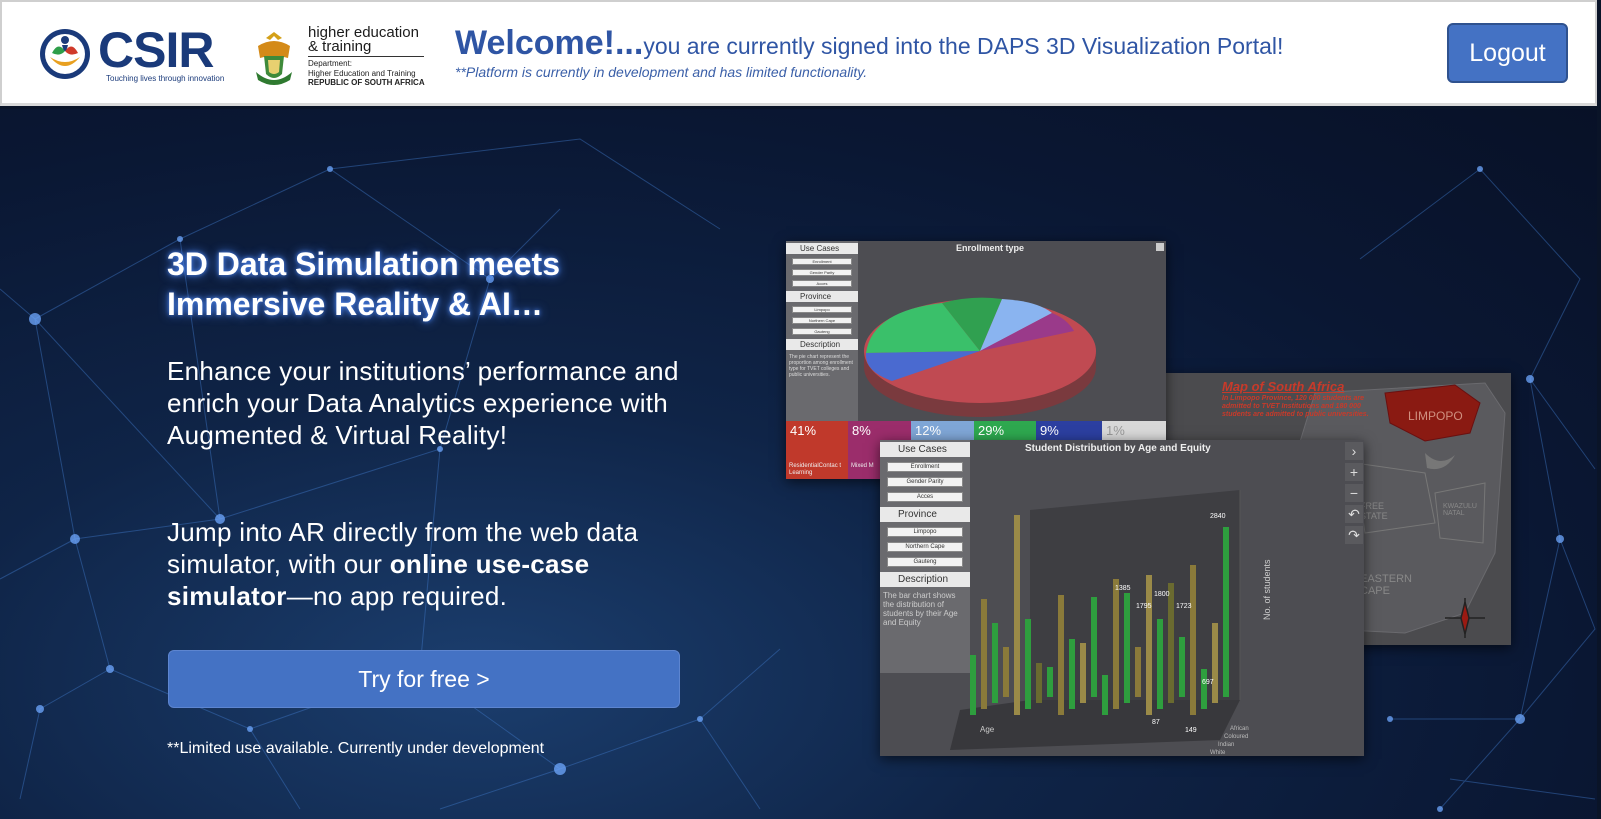 The width and height of the screenshot is (1601, 819). I want to click on description-header: Description, so click(822, 344).